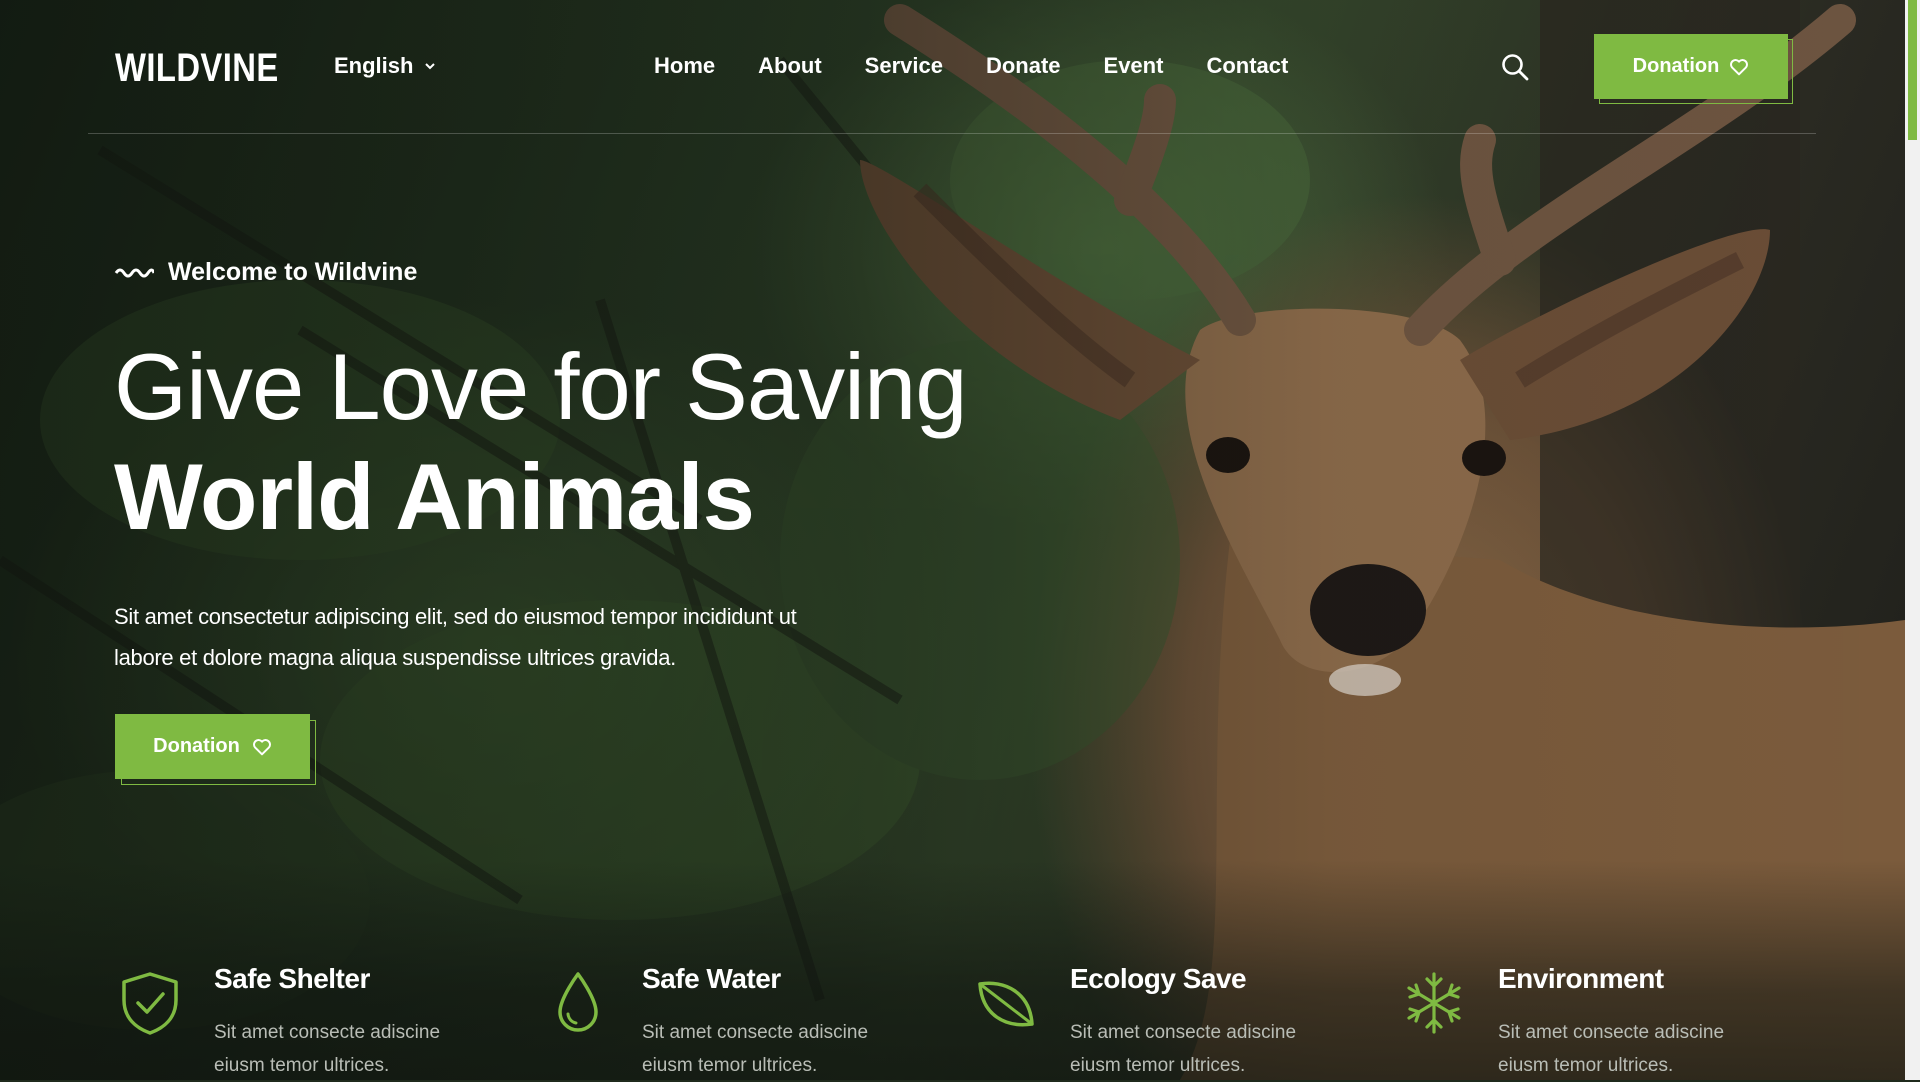 The image size is (1920, 1082). I want to click on main-nav: Home About Service Donate Event Contact, so click(992, 66).